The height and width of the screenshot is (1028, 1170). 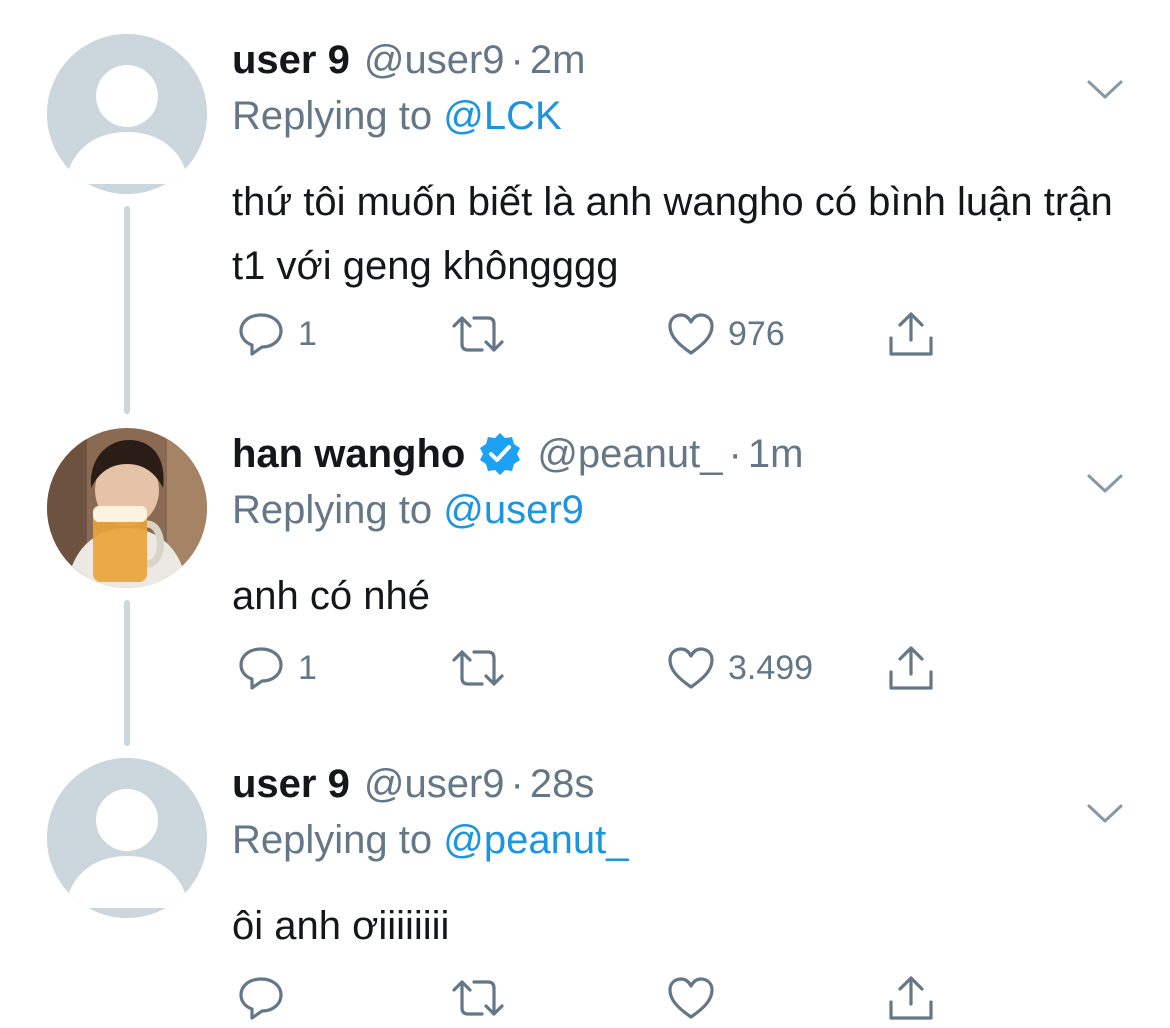 What do you see at coordinates (348, 454) in the screenshot?
I see `display-name: han wangho` at bounding box center [348, 454].